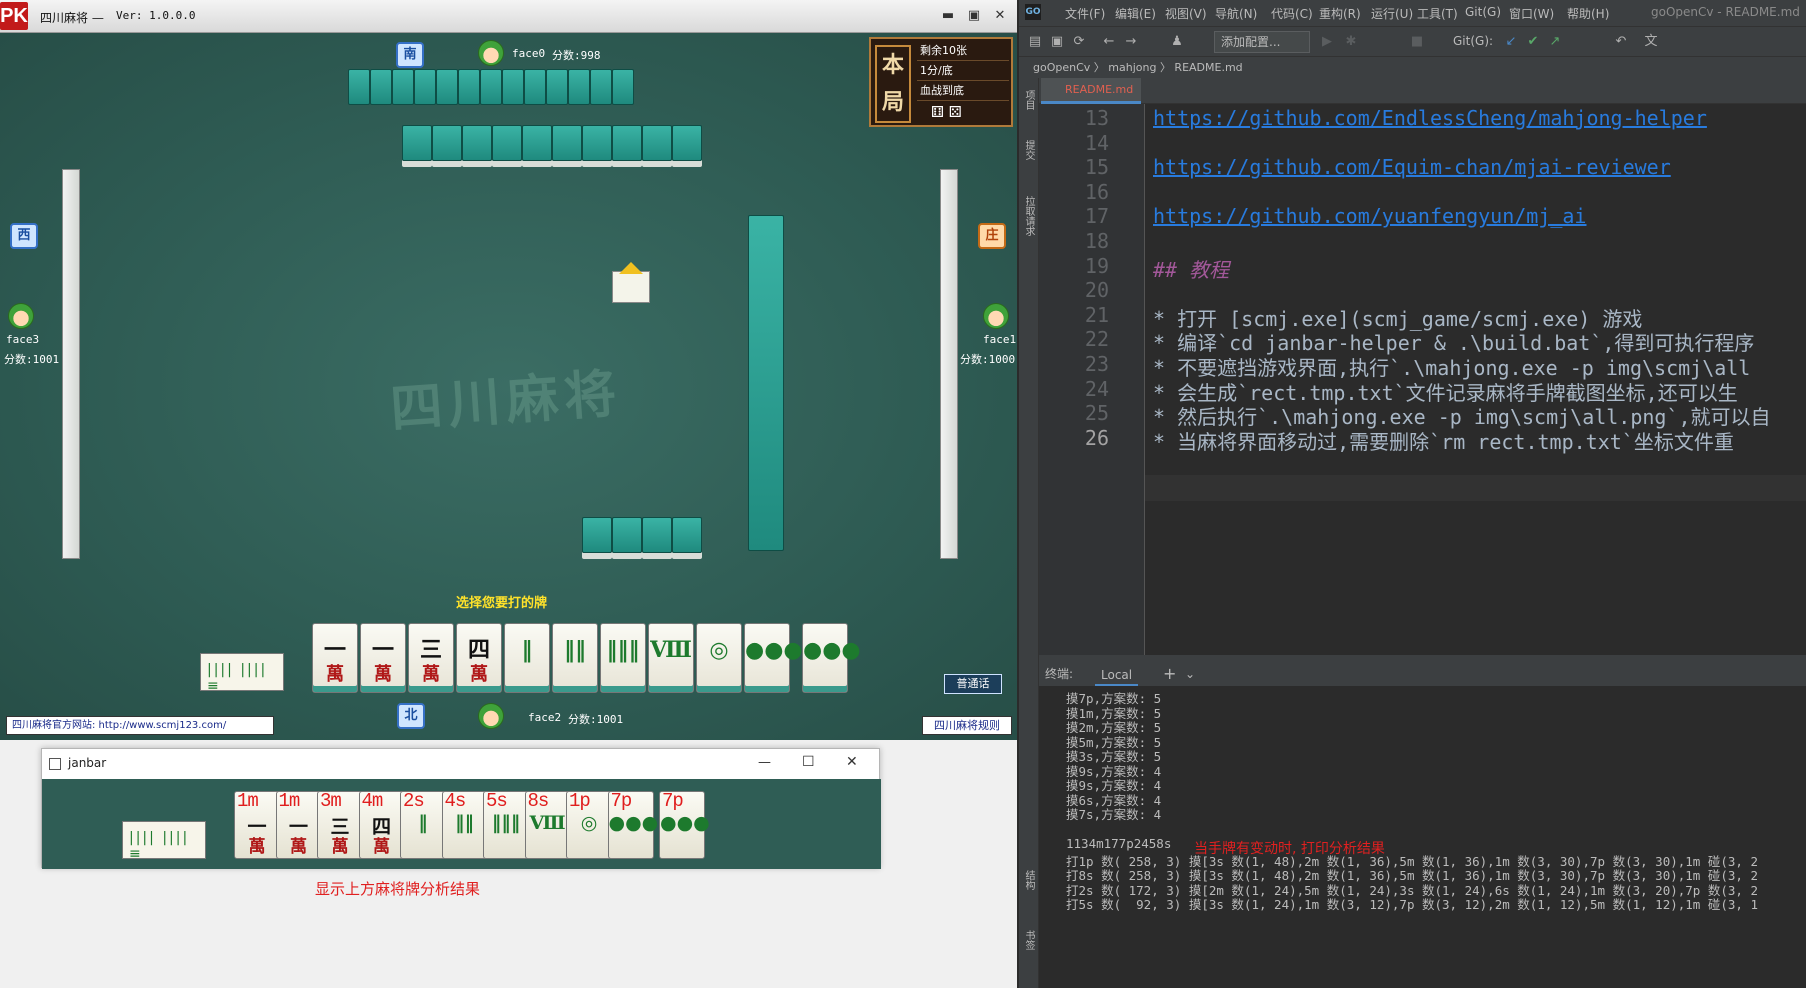 The width and height of the screenshot is (1806, 988). Describe the element at coordinates (1028, 100) in the screenshot. I see `project-tool-tab: 项目` at that location.